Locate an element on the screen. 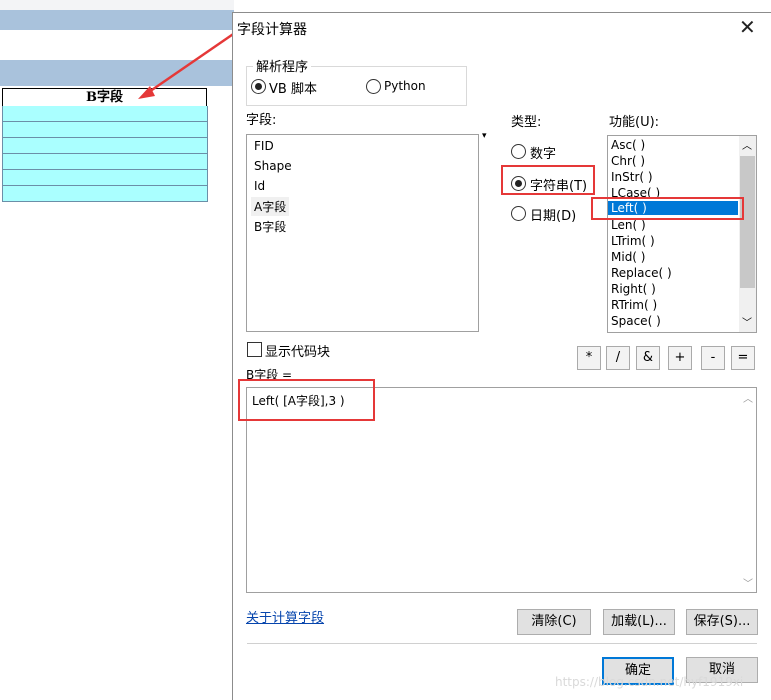 This screenshot has width=771, height=700. function-item-asc: Asc( ) is located at coordinates (628, 145).